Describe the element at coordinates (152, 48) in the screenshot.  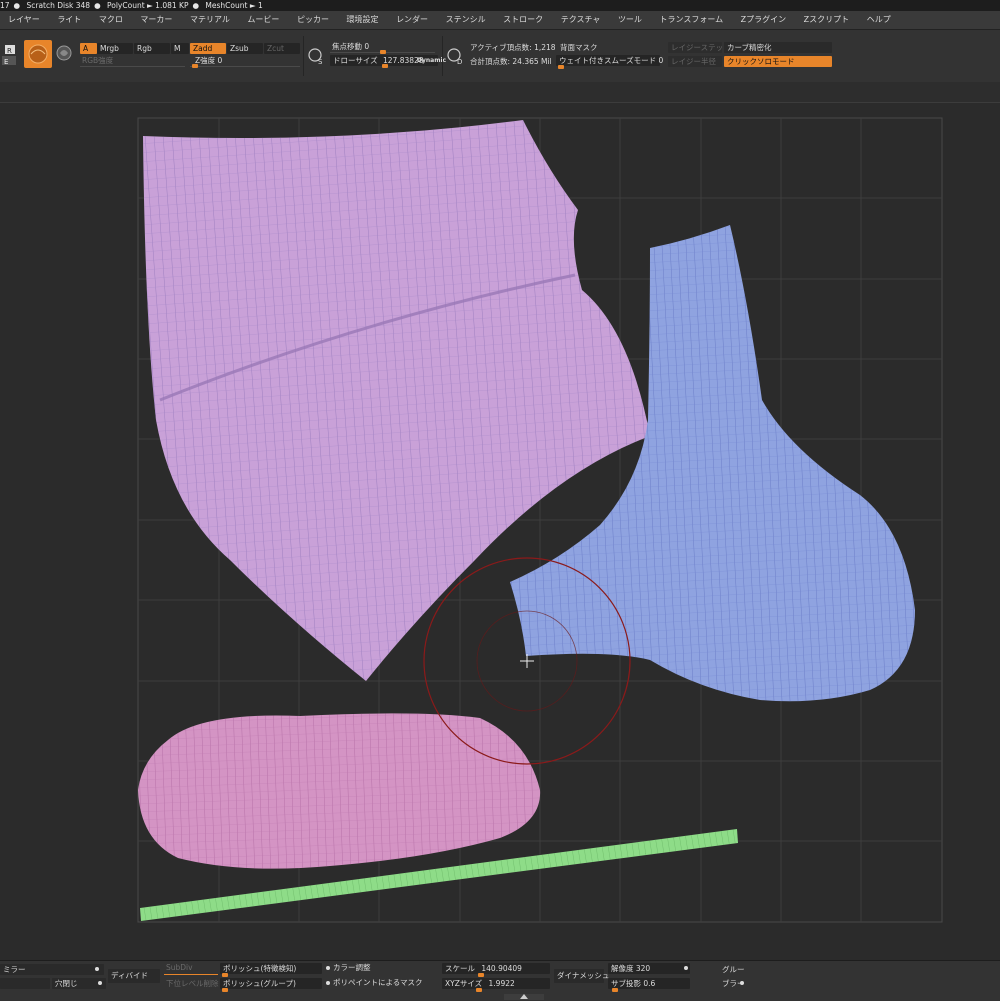
I see `rgb-button: Rgb` at that location.